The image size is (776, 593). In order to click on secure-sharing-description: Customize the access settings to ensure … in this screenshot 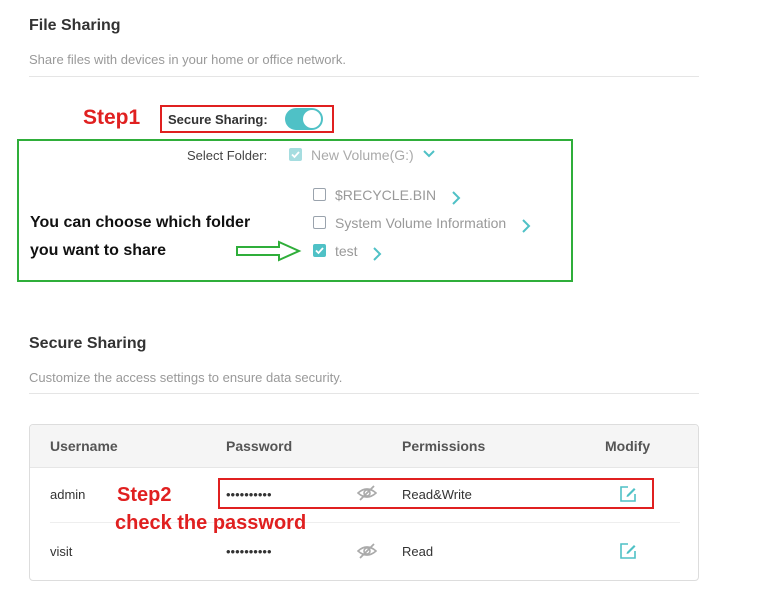, I will do `click(186, 377)`.